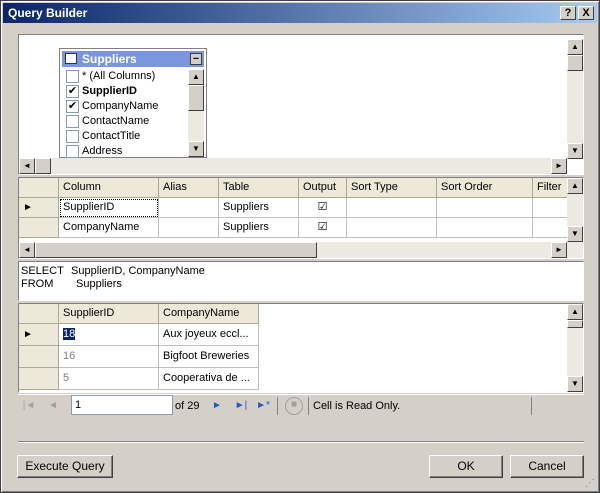  I want to click on table-column-item: * (All Columns), so click(124, 76).